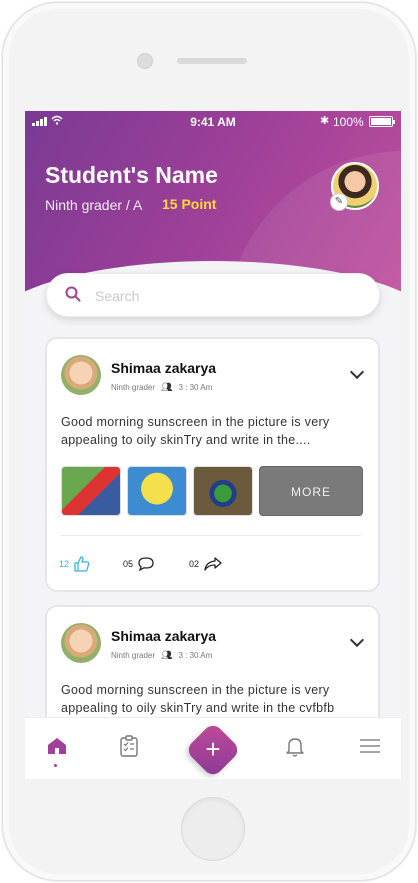 Image resolution: width=418 pixels, height=883 pixels. I want to click on more-images-button: MORE, so click(311, 491).